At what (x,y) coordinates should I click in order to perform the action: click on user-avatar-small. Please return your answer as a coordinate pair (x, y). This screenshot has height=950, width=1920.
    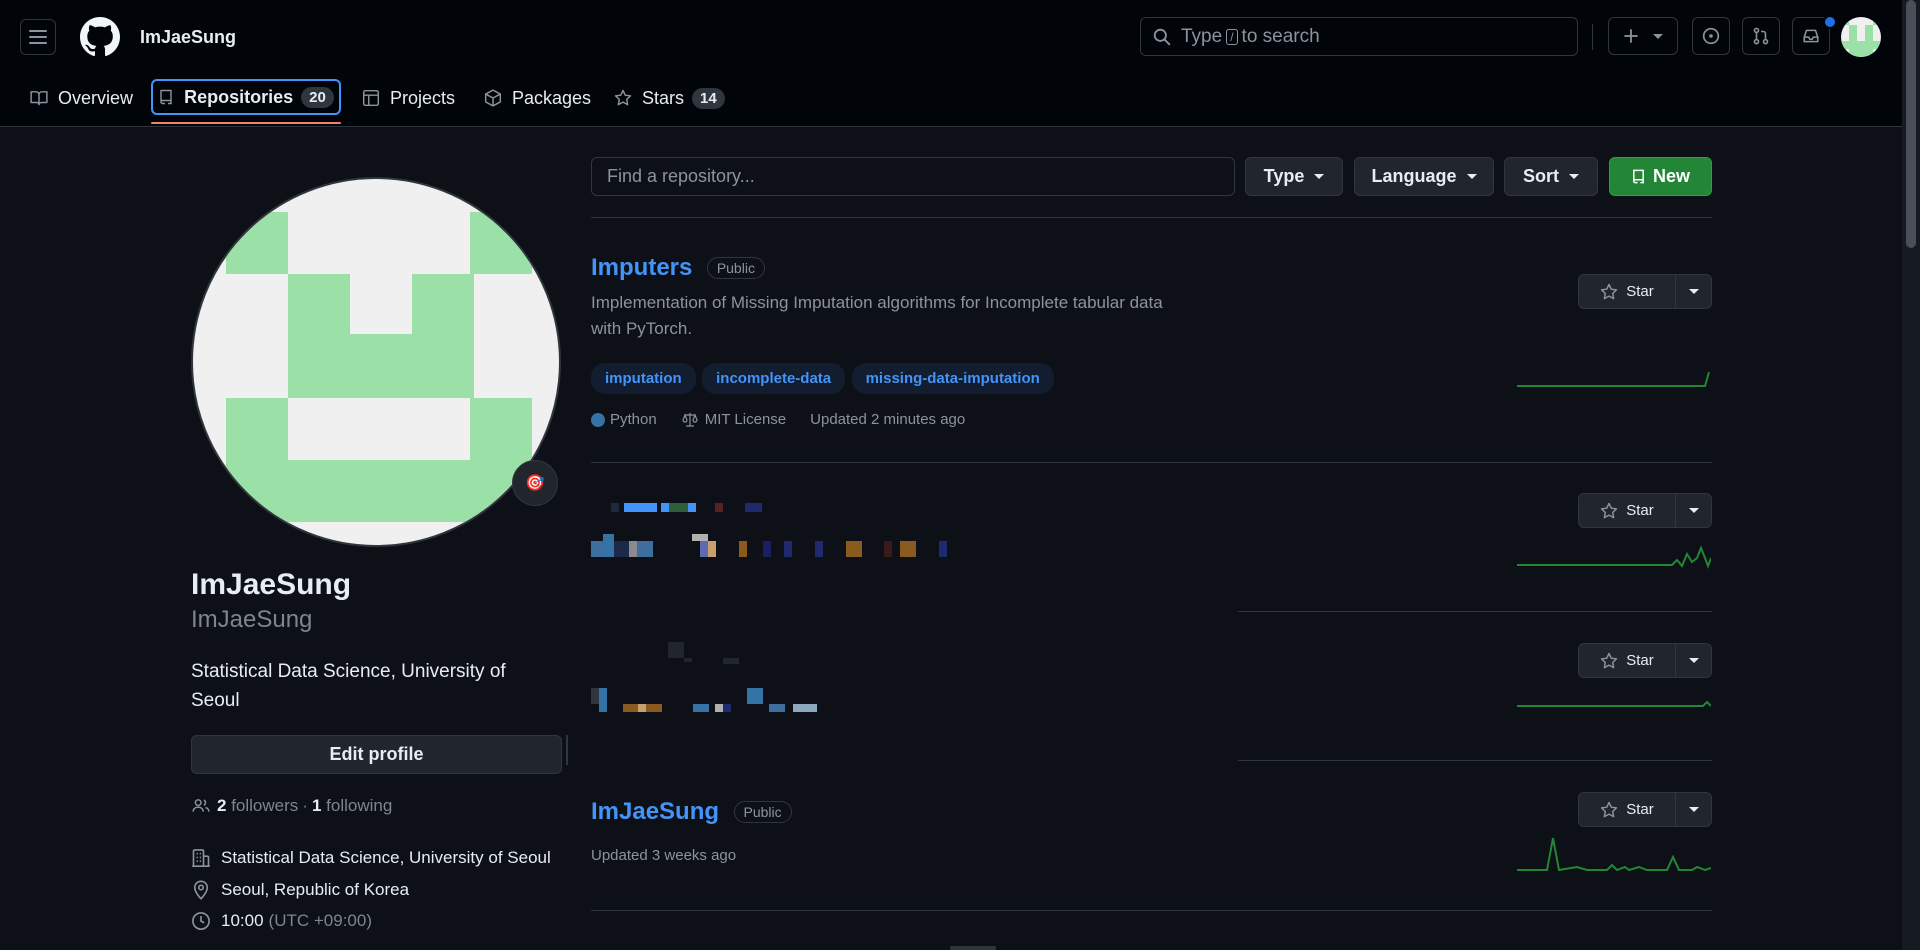
    Looking at the image, I should click on (1861, 37).